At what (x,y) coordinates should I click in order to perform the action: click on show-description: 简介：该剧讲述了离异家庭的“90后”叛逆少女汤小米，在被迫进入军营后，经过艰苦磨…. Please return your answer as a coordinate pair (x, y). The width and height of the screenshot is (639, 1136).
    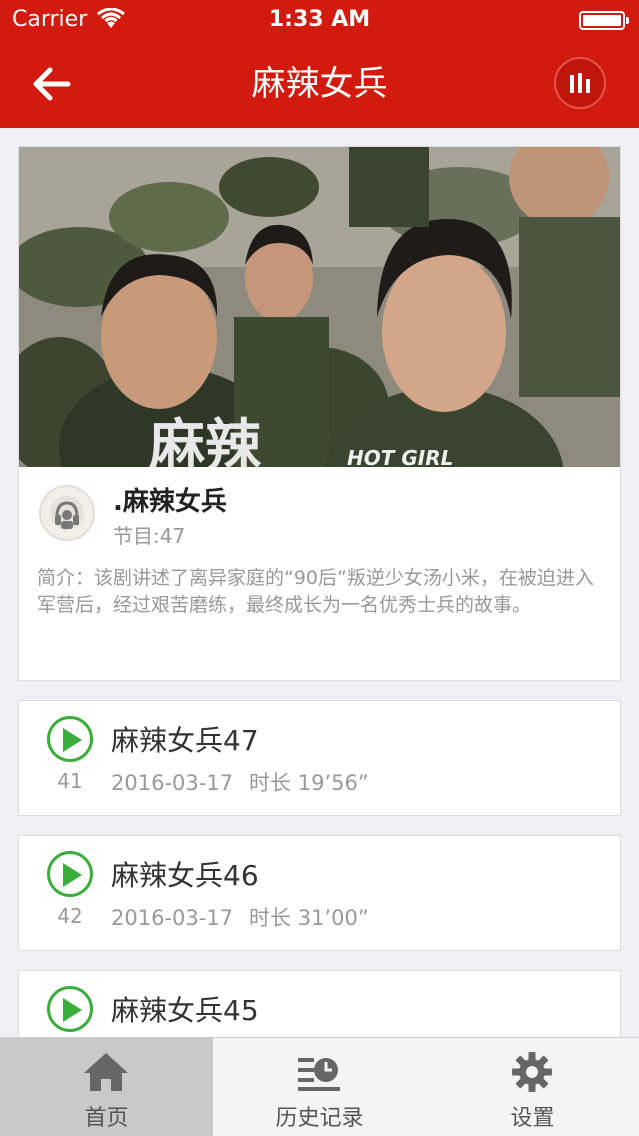
    Looking at the image, I should click on (315, 591).